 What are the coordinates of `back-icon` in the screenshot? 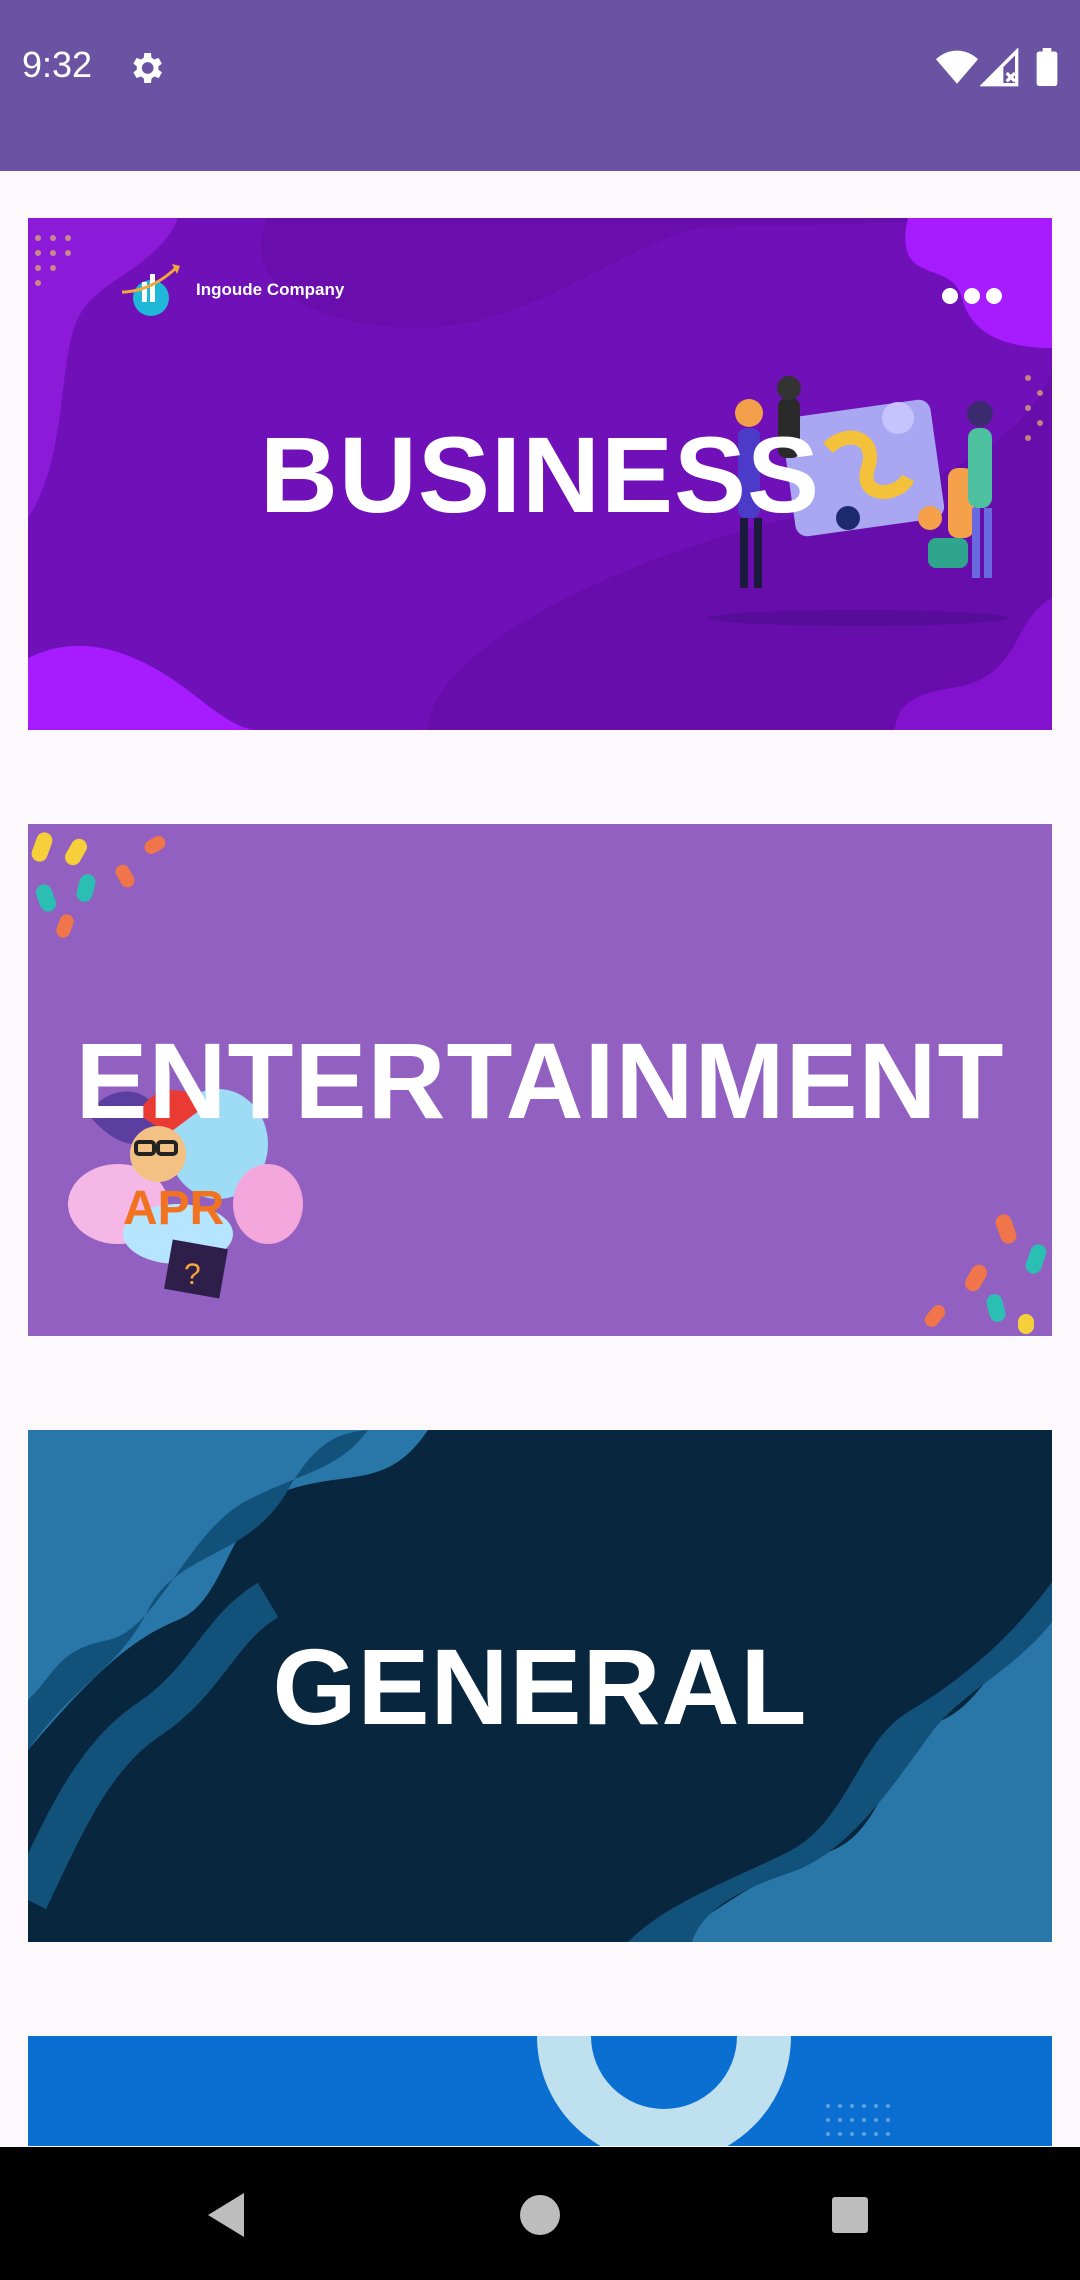 It's located at (226, 2215).